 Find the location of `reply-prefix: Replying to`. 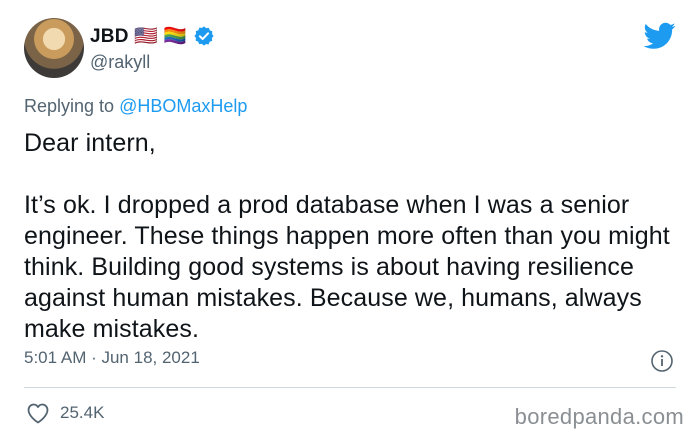

reply-prefix: Replying to is located at coordinates (72, 106).